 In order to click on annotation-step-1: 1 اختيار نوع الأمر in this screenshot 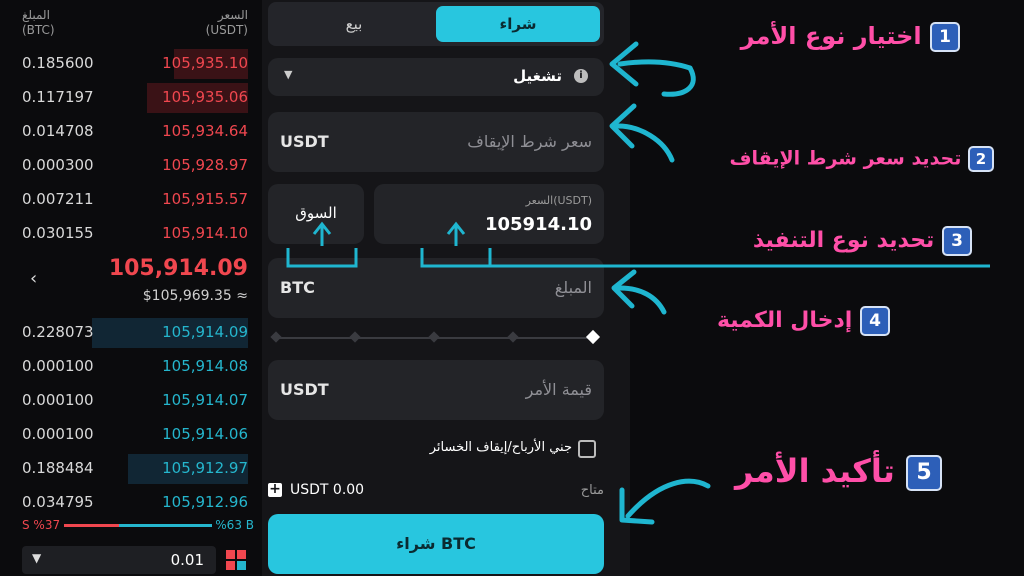, I will do `click(850, 37)`.